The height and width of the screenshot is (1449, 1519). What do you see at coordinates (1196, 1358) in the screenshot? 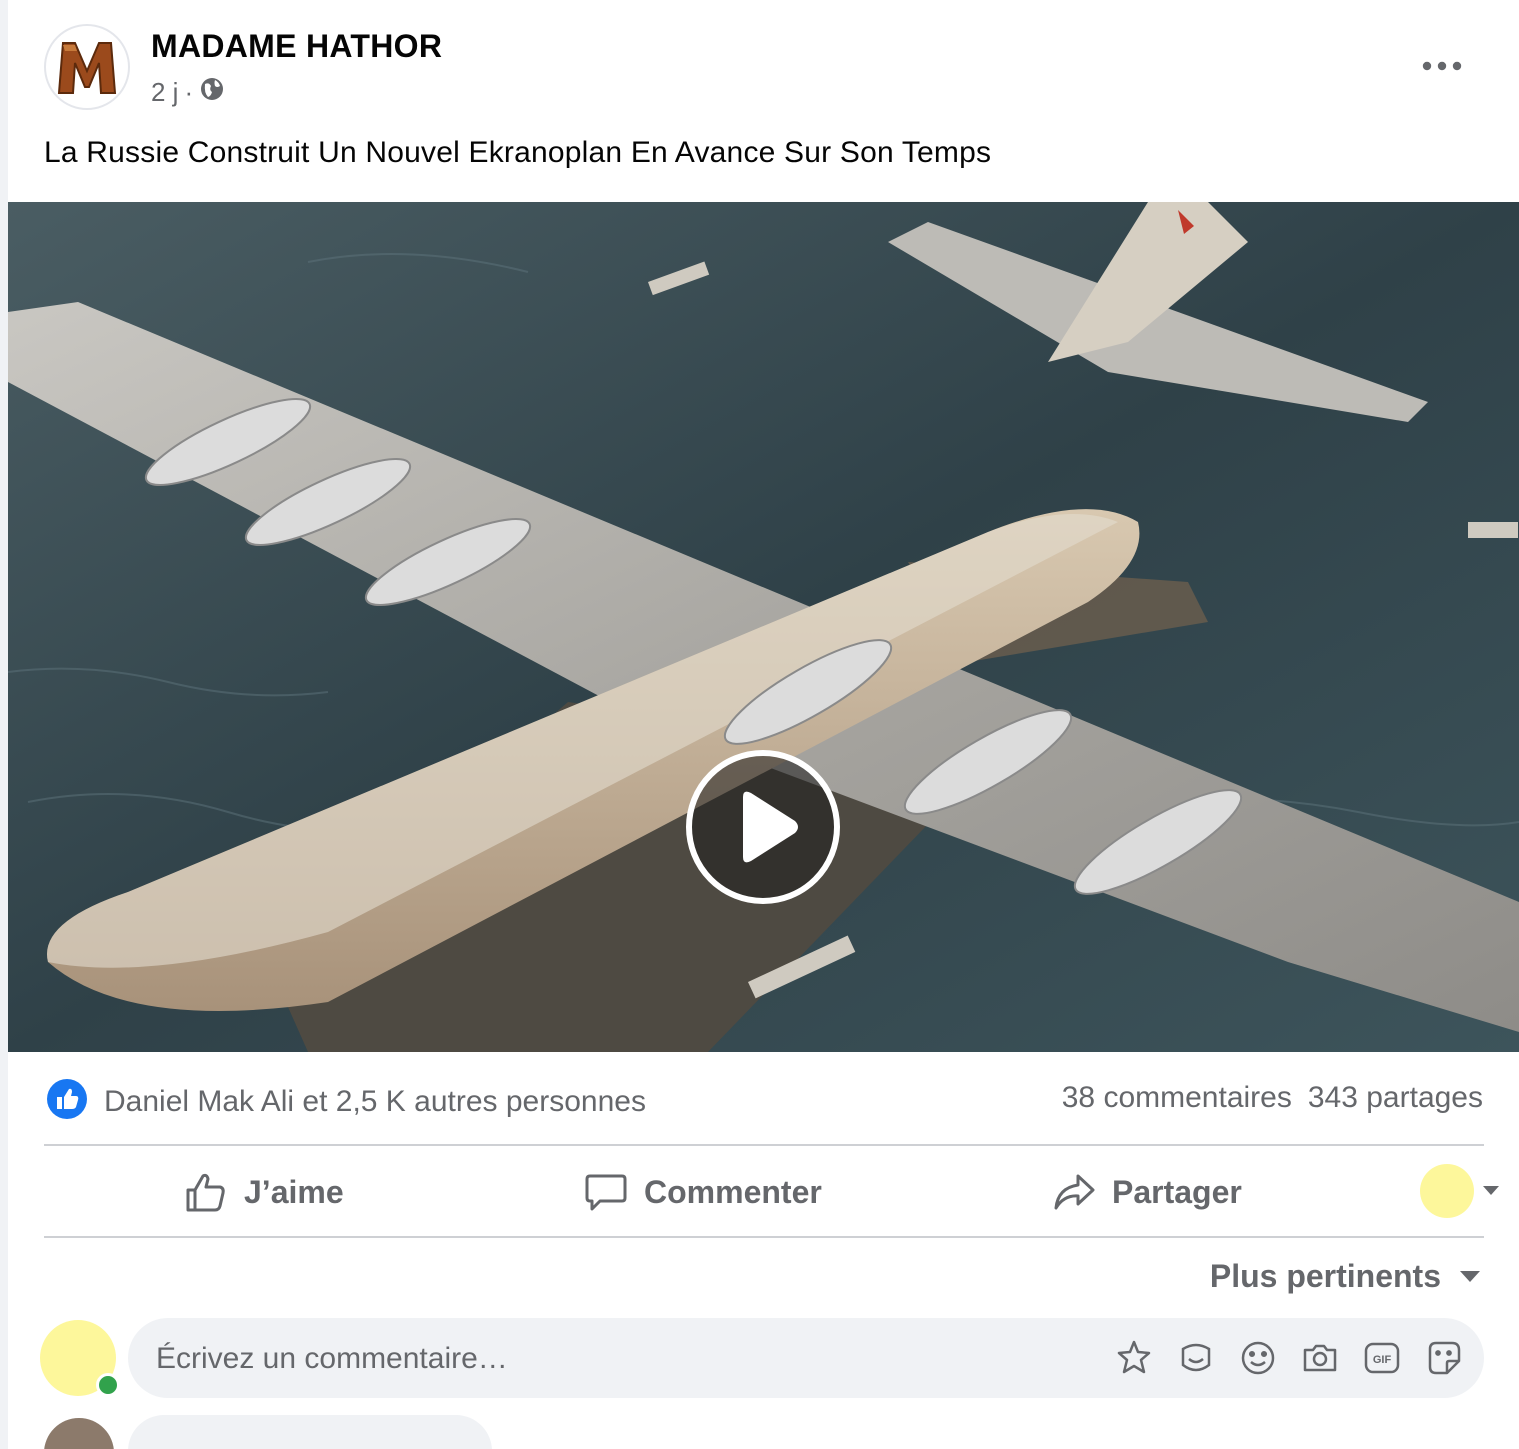
I see `sticker-icon` at bounding box center [1196, 1358].